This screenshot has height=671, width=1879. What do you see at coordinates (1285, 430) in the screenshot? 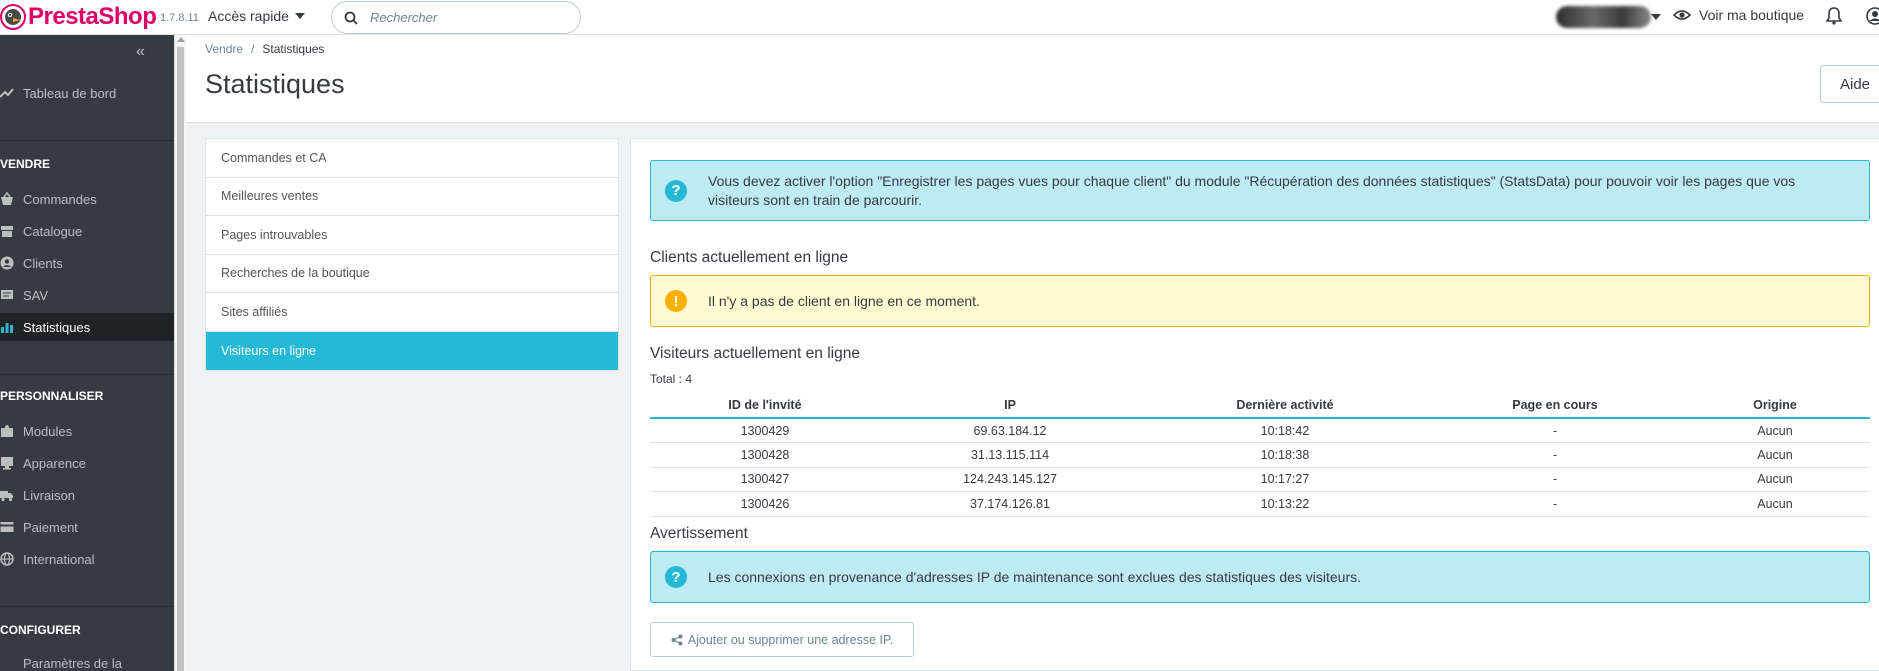
I see `last-activity-cell: 10:18:42` at bounding box center [1285, 430].